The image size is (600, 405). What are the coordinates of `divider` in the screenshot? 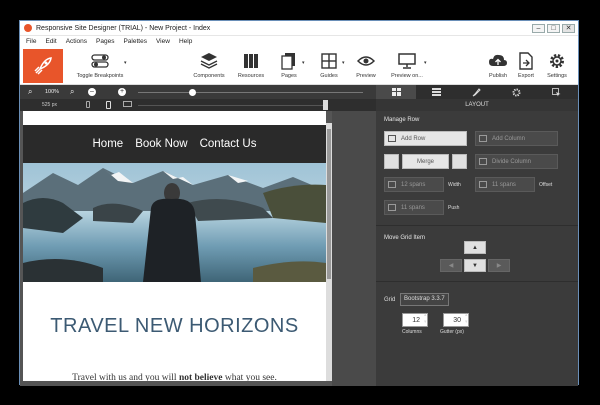 It's located at (477, 225).